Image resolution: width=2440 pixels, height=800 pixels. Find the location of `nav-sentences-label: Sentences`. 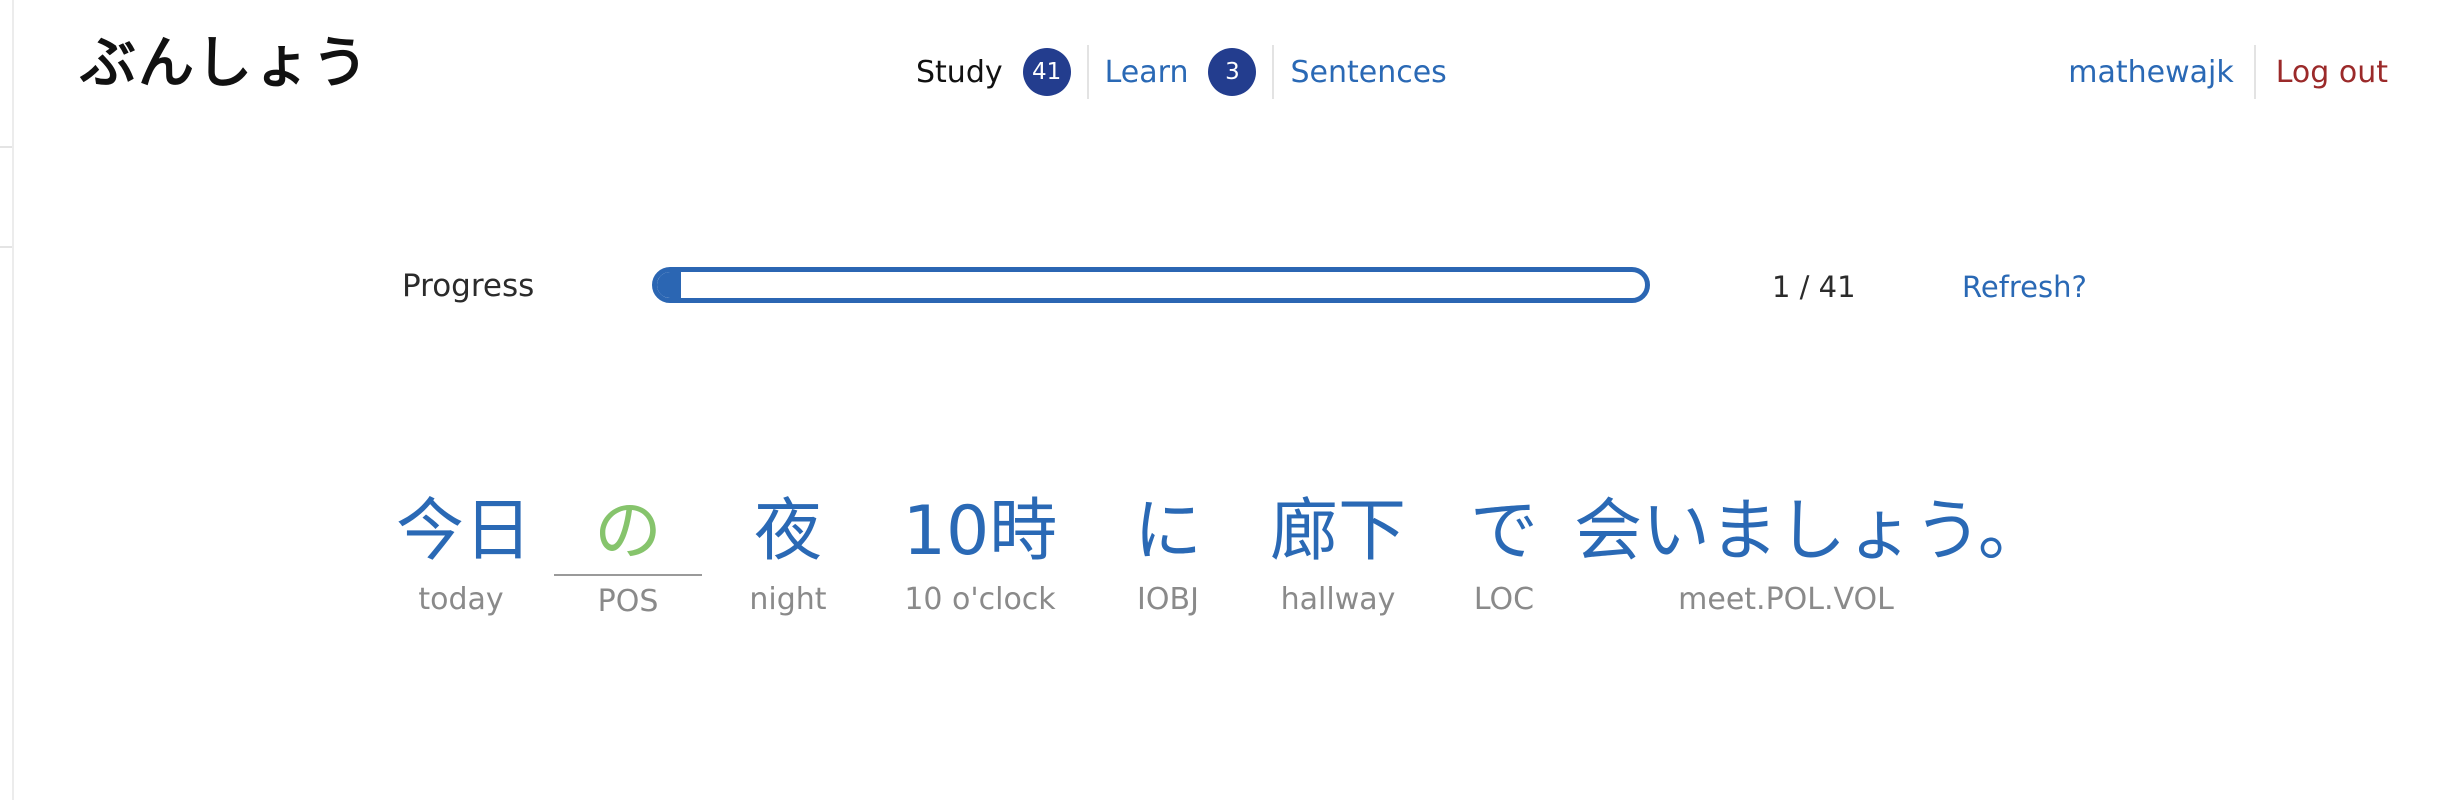

nav-sentences-label: Sentences is located at coordinates (1368, 72).